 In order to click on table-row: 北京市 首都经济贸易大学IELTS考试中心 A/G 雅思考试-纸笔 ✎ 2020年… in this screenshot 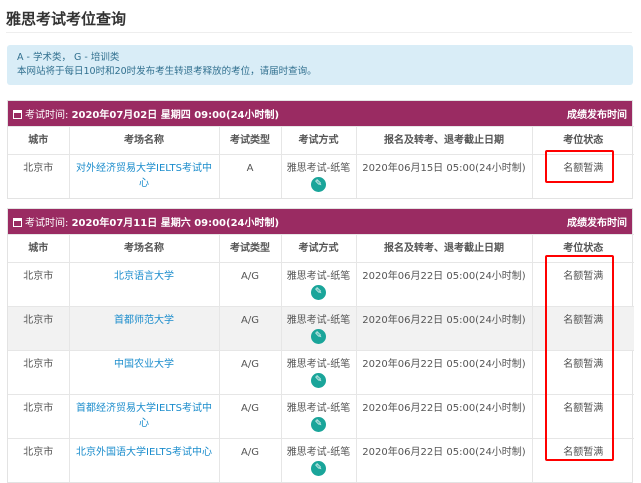, I will do `click(321, 416)`.